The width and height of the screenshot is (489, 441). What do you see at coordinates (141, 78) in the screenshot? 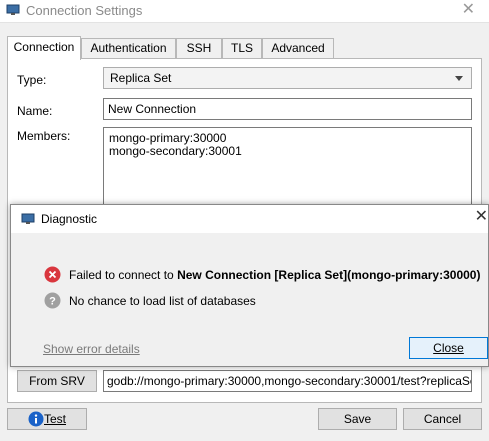
I see `type-select-value: Replica Set` at bounding box center [141, 78].